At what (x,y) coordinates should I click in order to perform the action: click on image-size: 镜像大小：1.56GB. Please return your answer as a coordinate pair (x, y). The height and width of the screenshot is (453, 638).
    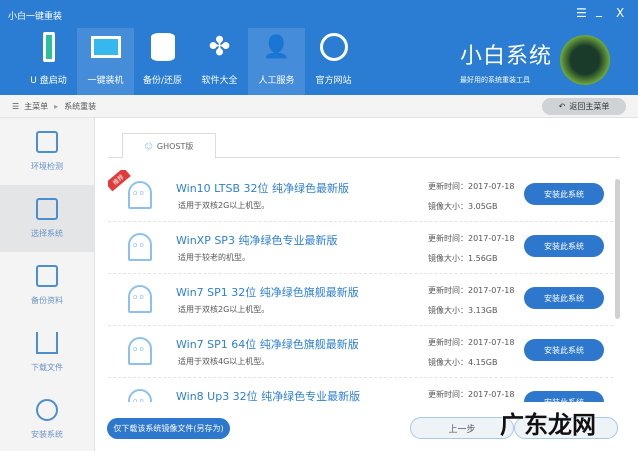
    Looking at the image, I should click on (463, 258).